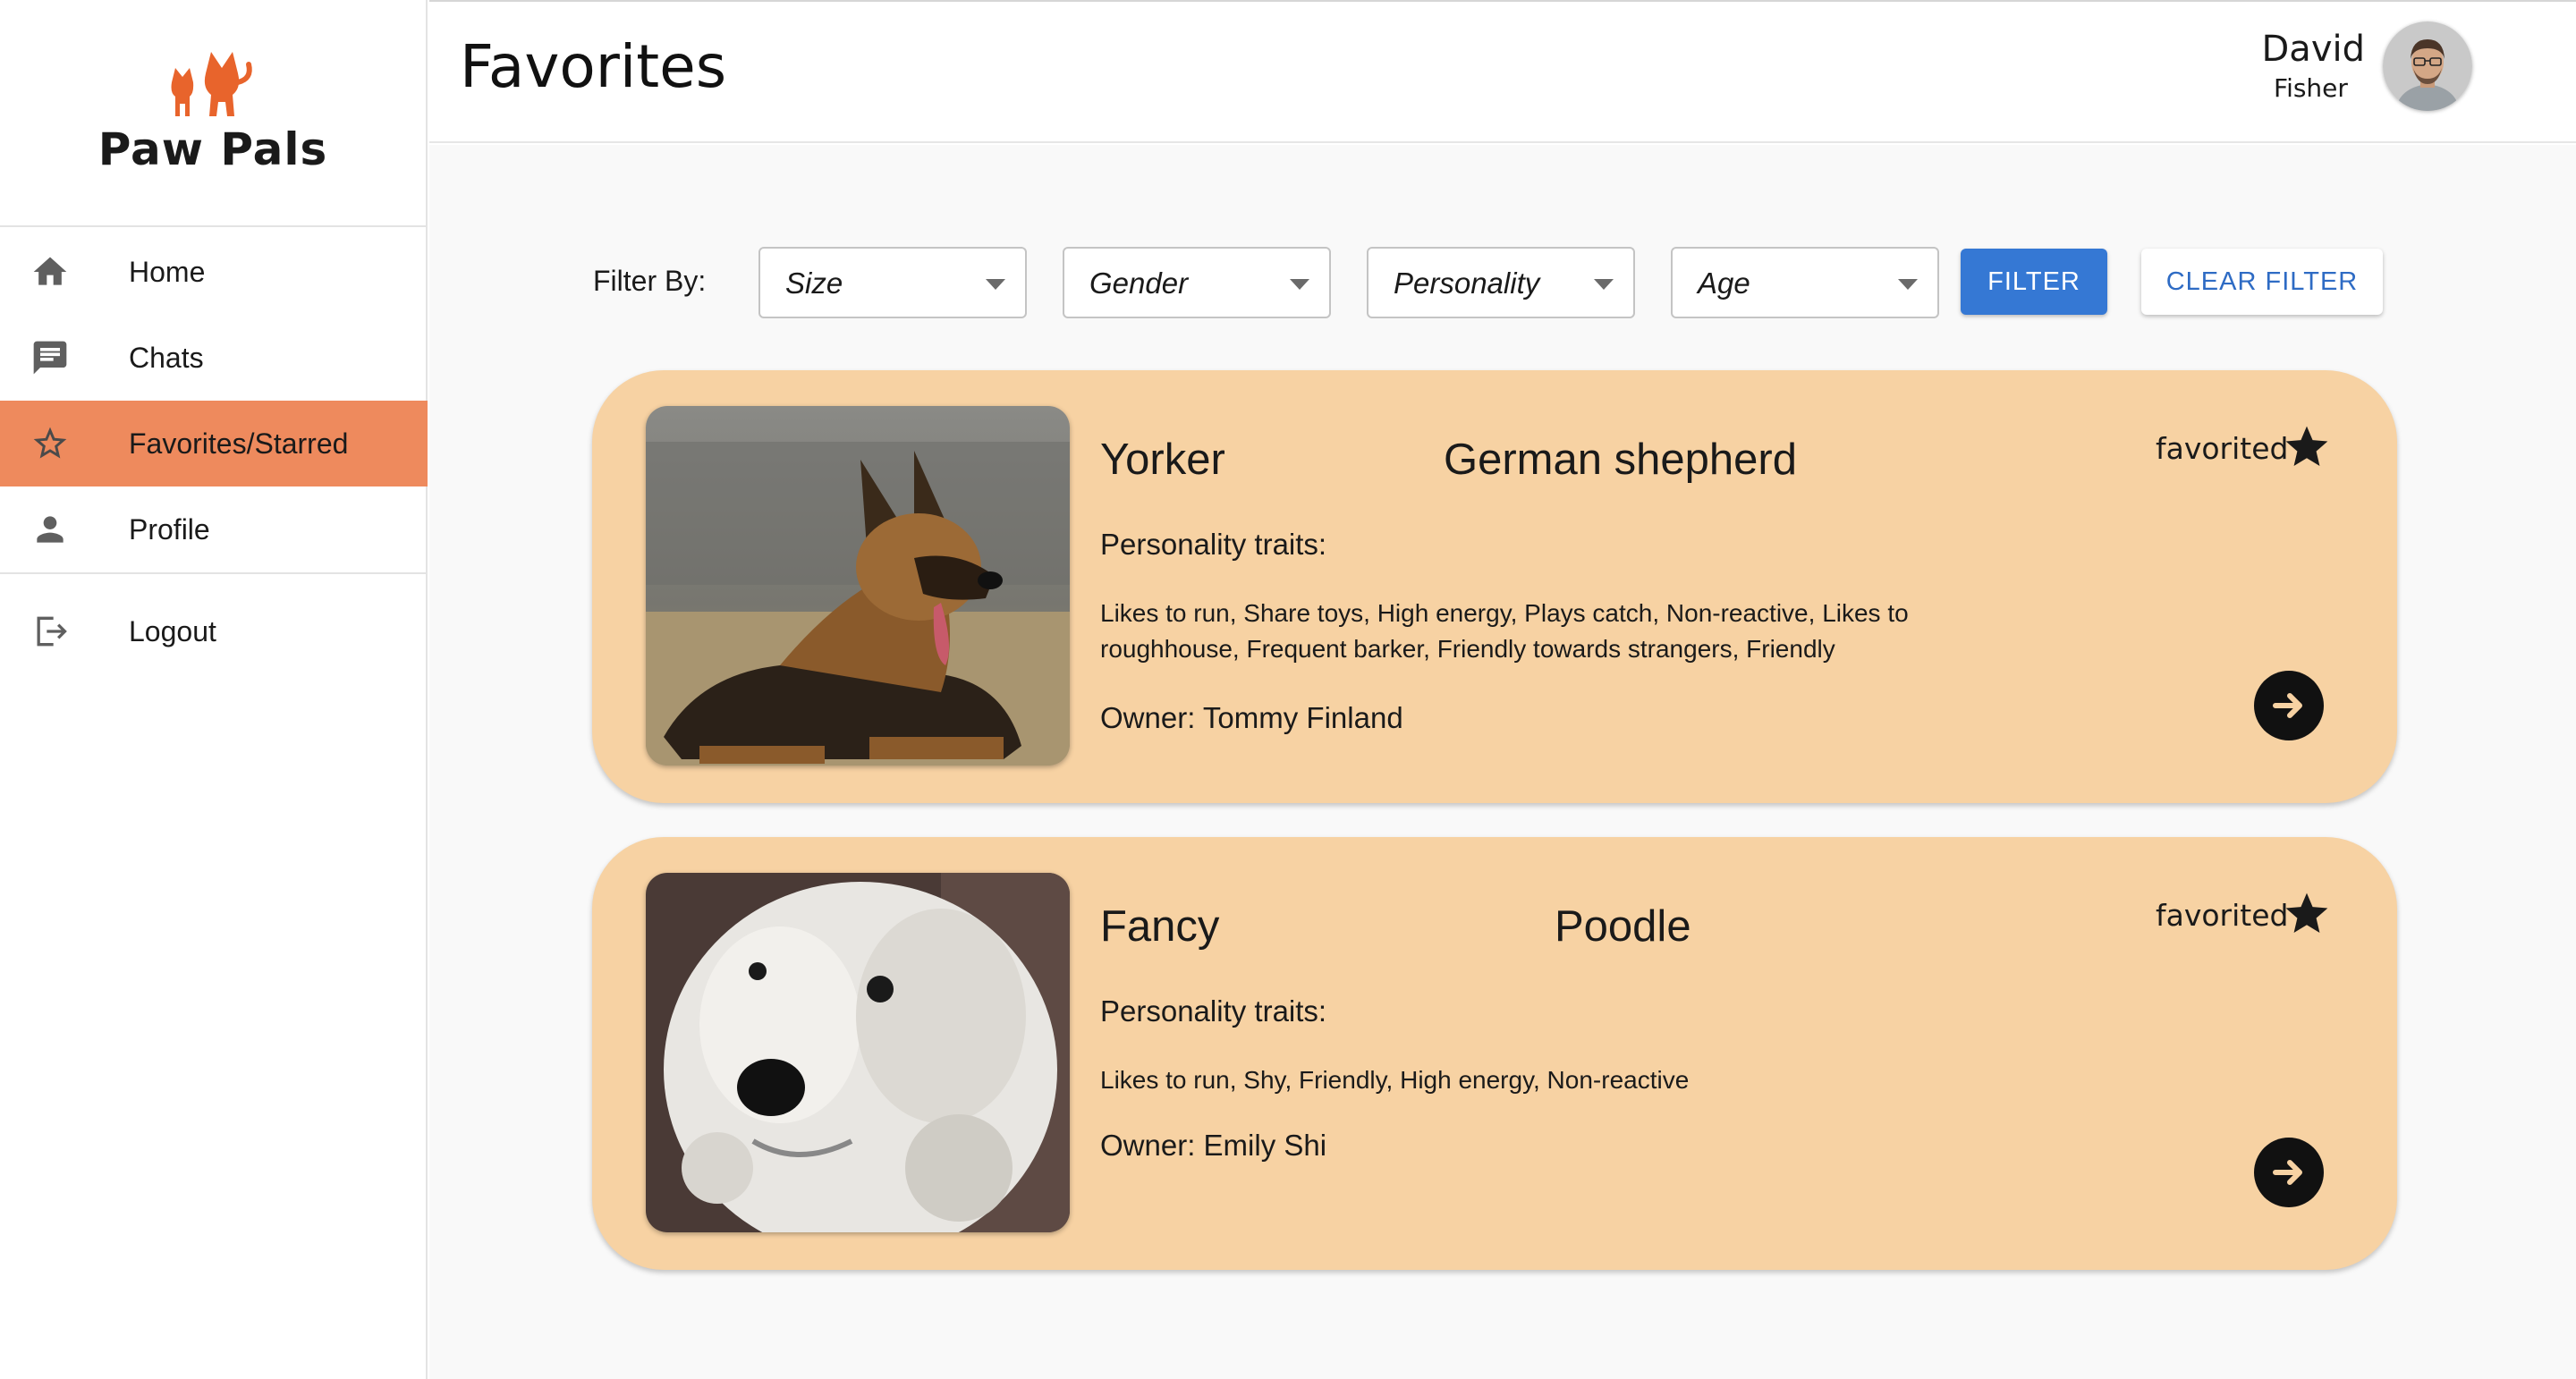 The width and height of the screenshot is (2576, 1379). I want to click on pet-owner: Owner: Tommy Finland, so click(1251, 717).